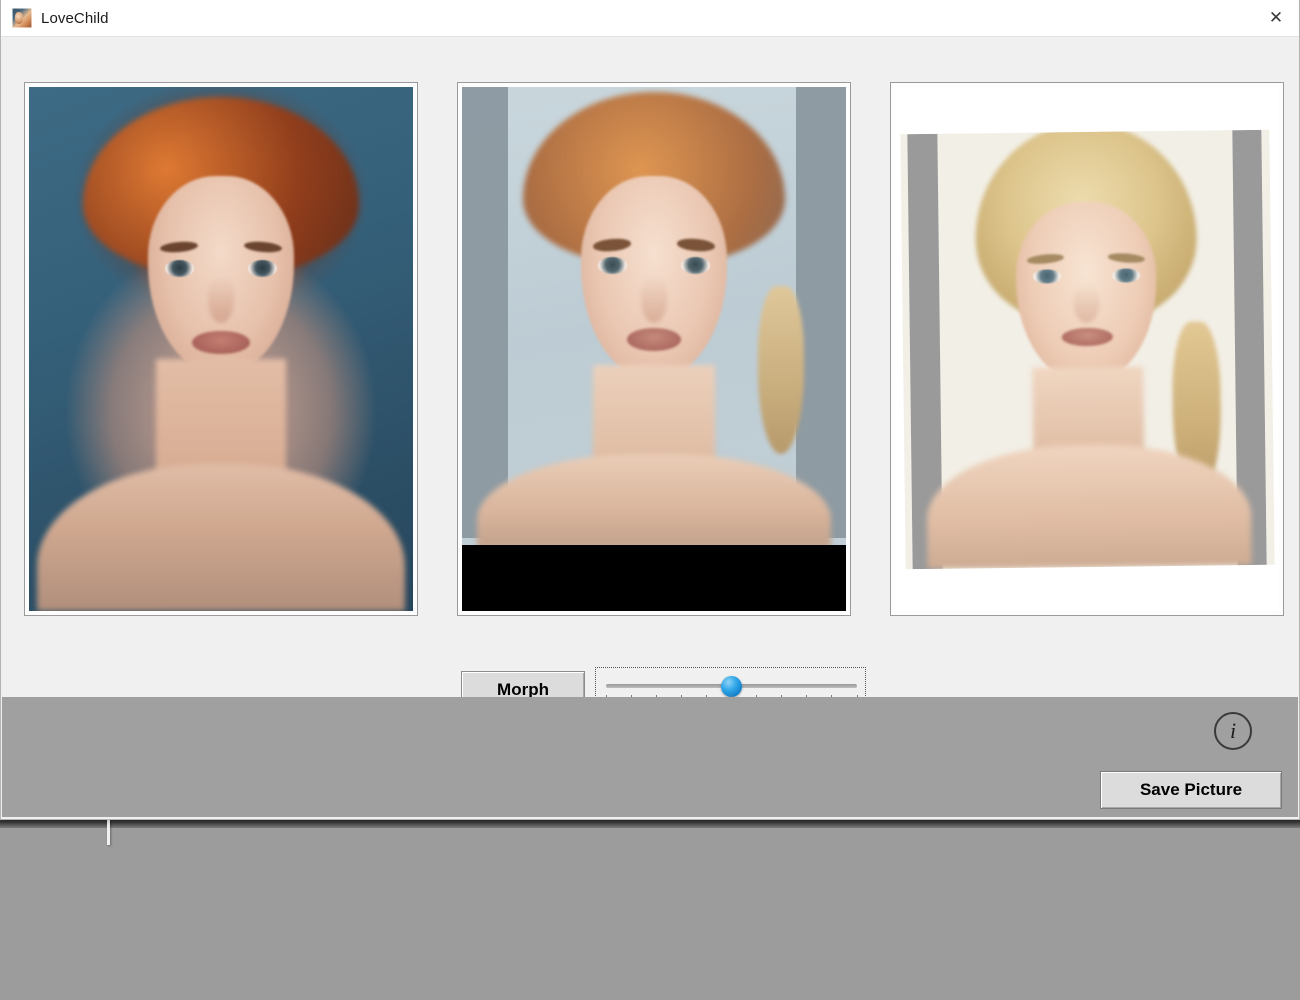 The width and height of the screenshot is (1300, 1000). I want to click on title-bar: LoveChild ✕, so click(650, 18).